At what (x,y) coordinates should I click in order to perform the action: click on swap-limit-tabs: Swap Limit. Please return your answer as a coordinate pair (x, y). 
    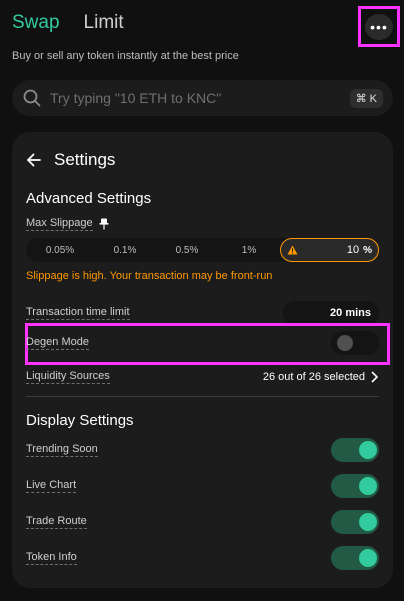
    Looking at the image, I should click on (68, 23).